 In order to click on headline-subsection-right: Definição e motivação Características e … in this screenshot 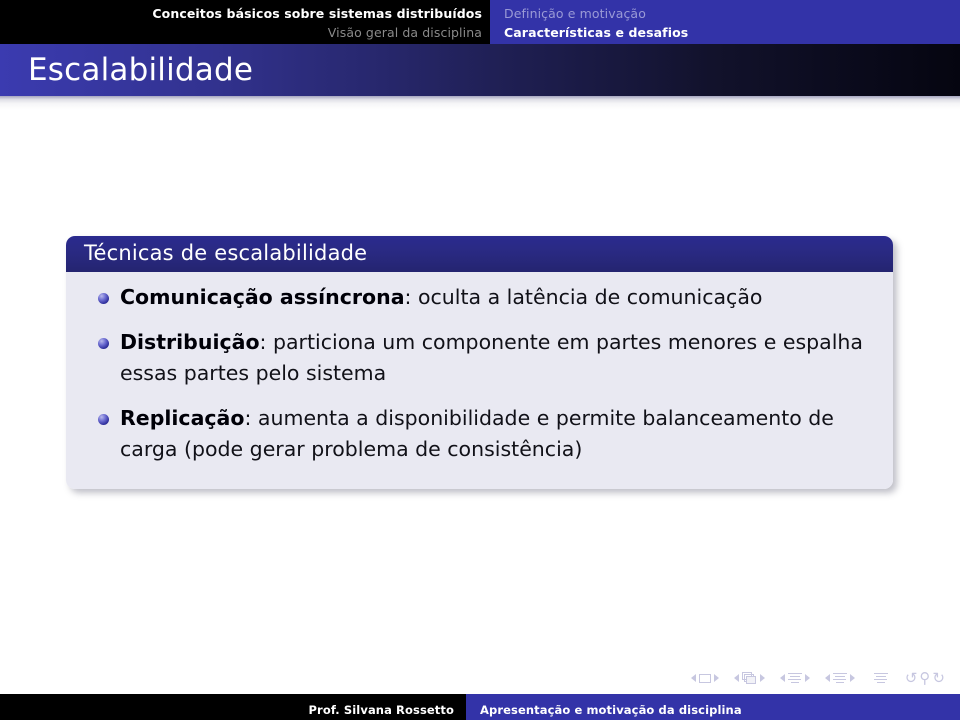, I will do `click(725, 22)`.